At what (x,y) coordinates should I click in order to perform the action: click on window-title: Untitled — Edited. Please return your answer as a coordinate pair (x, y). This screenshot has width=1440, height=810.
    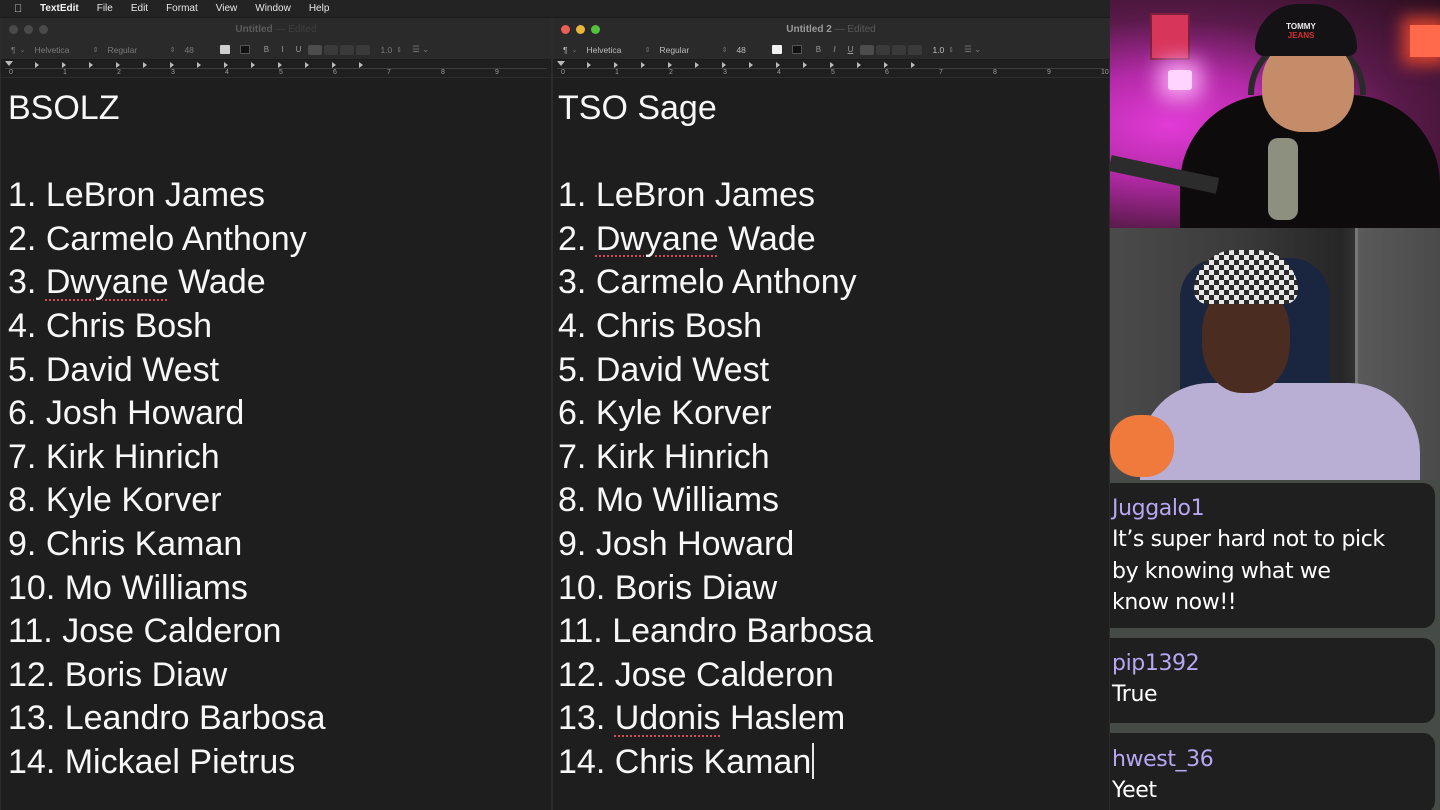
    Looking at the image, I should click on (276, 29).